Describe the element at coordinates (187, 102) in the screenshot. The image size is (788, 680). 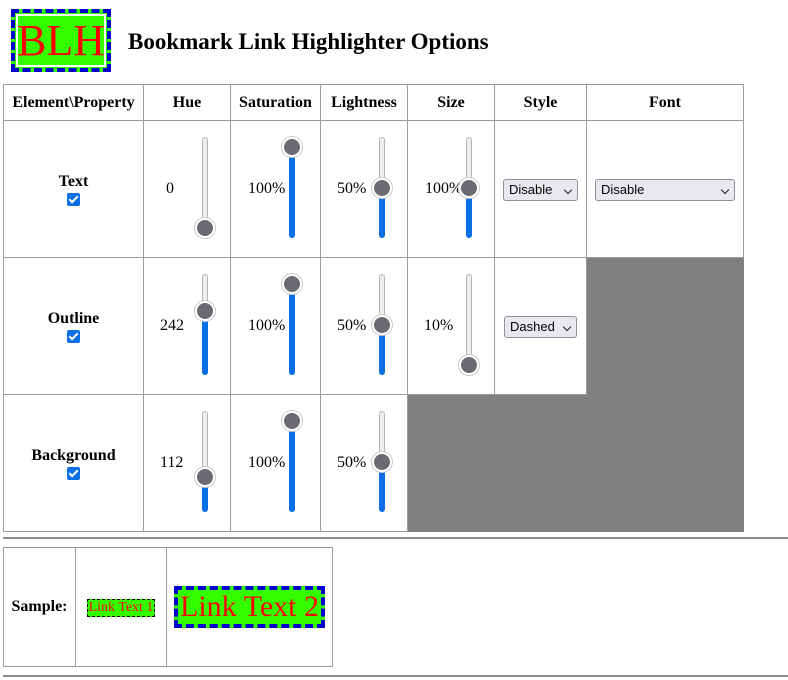
I see `column-header-hue: Hue` at that location.